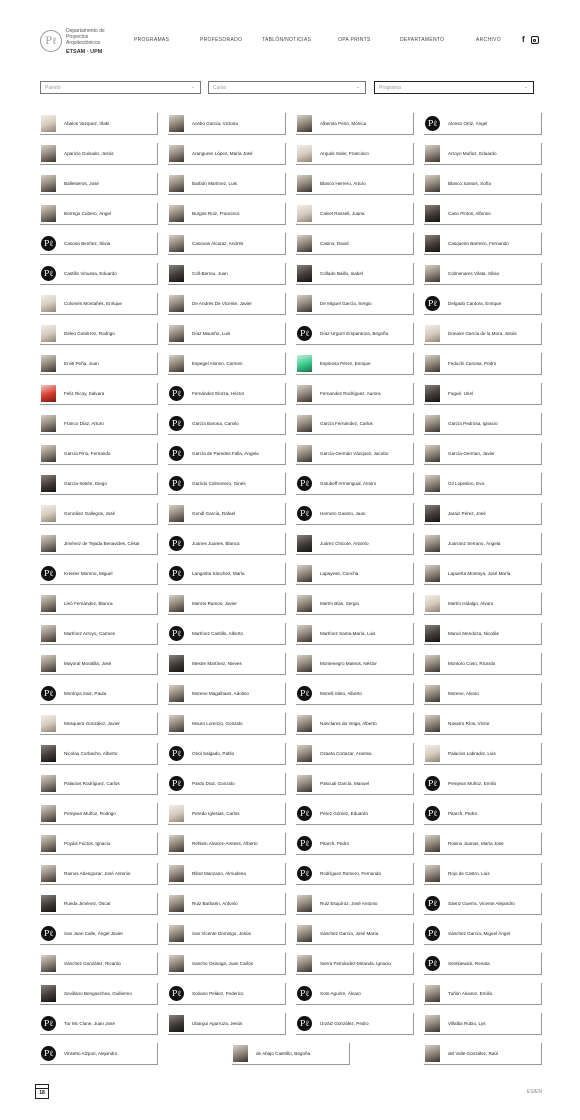 The width and height of the screenshot is (580, 1120). I want to click on professor-card: Pℓ Golubeff Armengual, Antoni, so click(355, 484).